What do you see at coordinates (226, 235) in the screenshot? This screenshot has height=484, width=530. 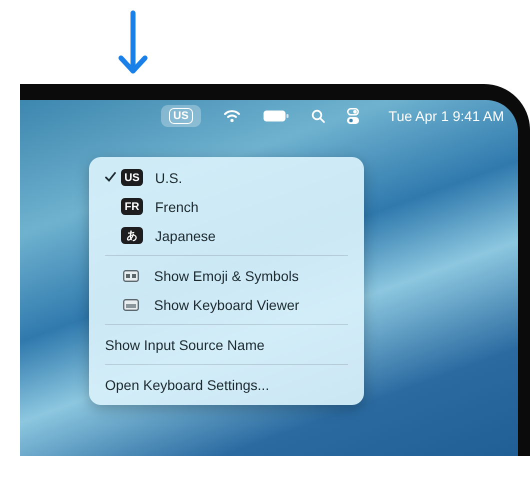 I see `input-source-item: あ Japanese` at bounding box center [226, 235].